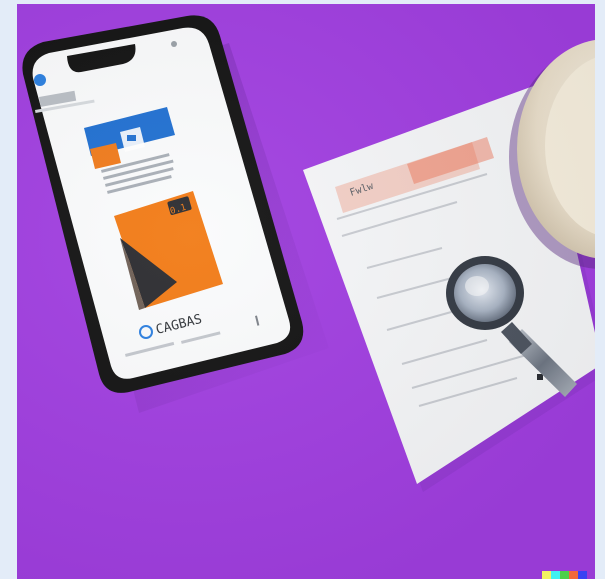  Describe the element at coordinates (564, 575) in the screenshot. I see `watermark-color-strip` at that location.